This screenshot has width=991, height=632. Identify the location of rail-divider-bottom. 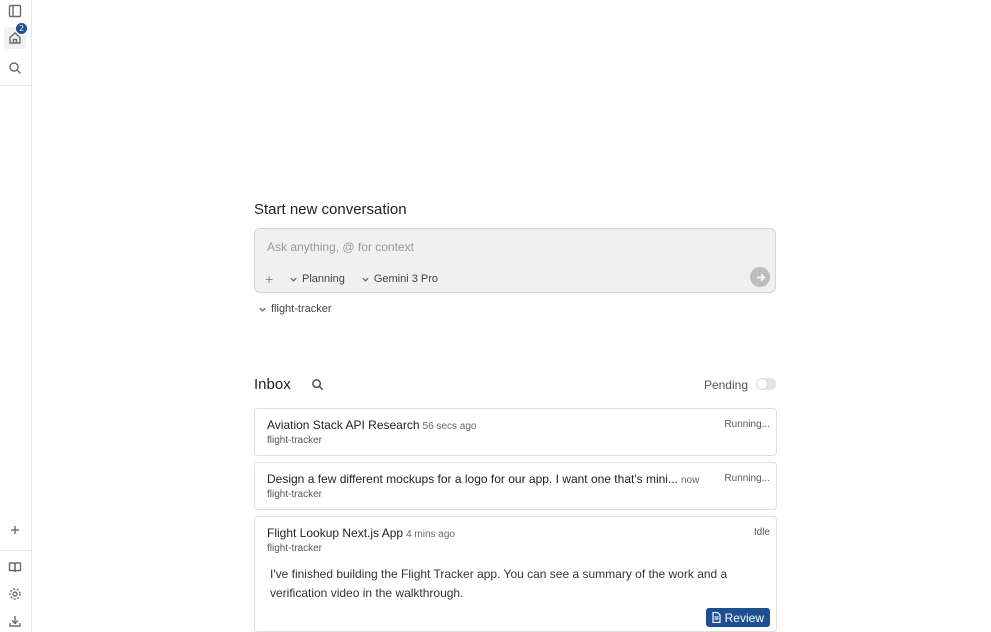
(15, 550).